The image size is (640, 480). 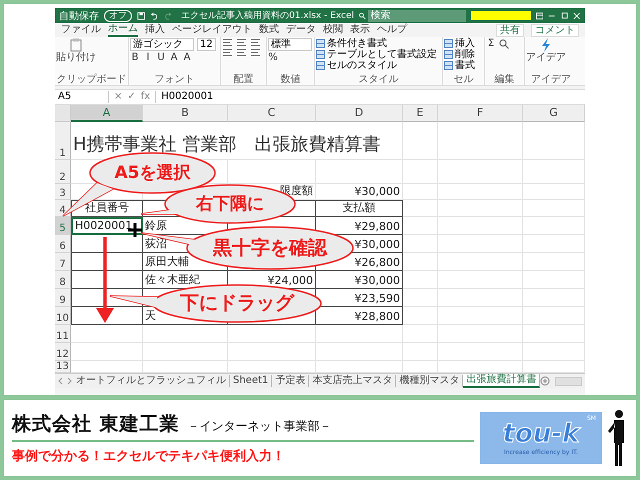 I want to click on ribbon-button: テーブルとして書式設定, so click(x=376, y=54).